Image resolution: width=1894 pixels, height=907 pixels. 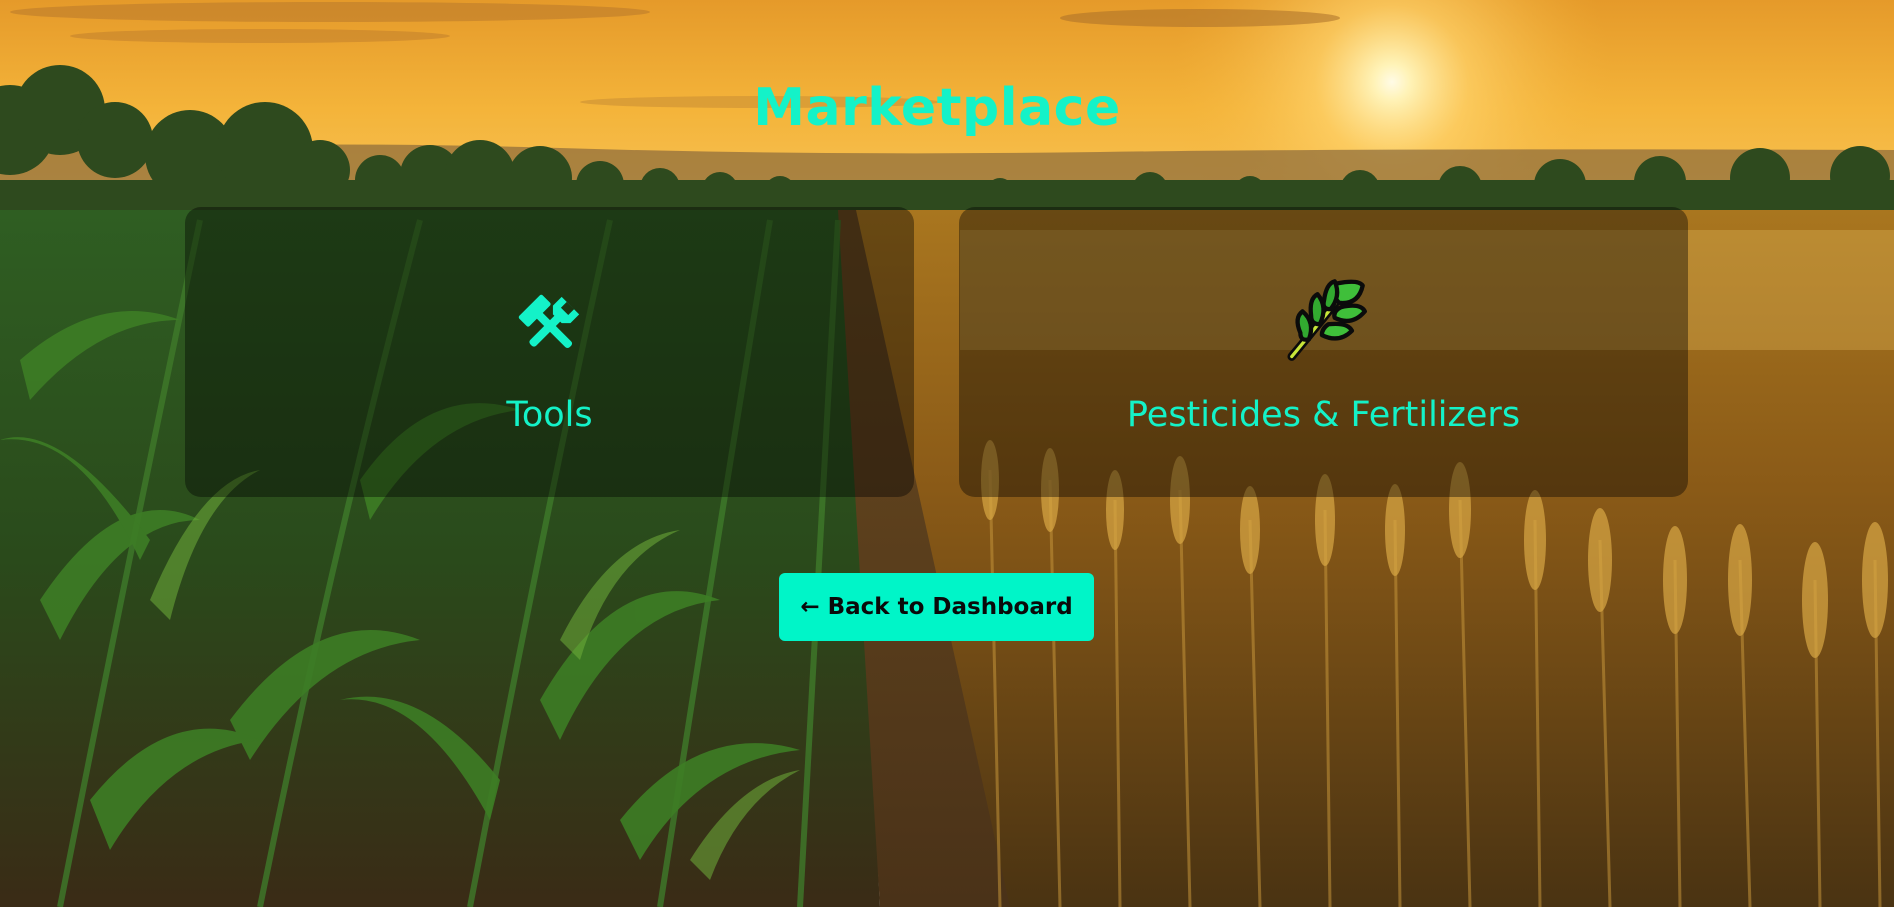 I want to click on category-card-tools: Tools, so click(x=549, y=352).